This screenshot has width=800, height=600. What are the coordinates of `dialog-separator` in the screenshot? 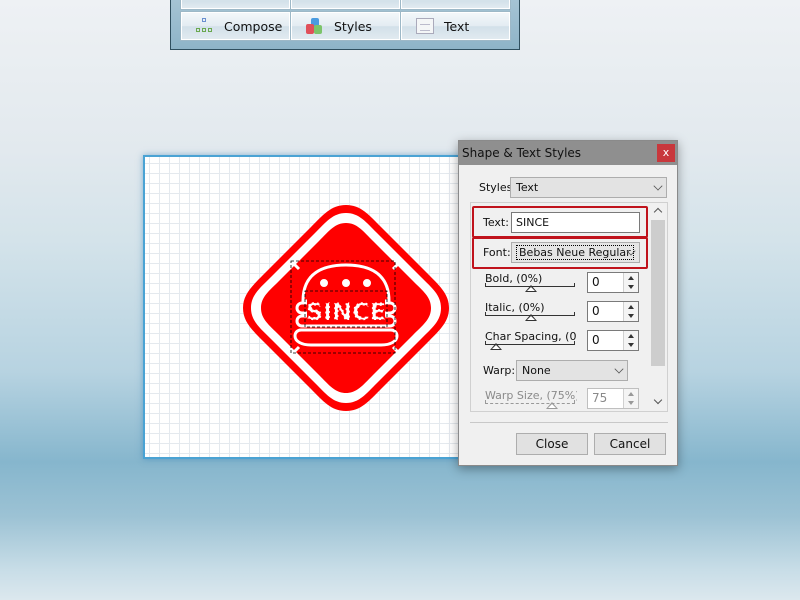 It's located at (569, 422).